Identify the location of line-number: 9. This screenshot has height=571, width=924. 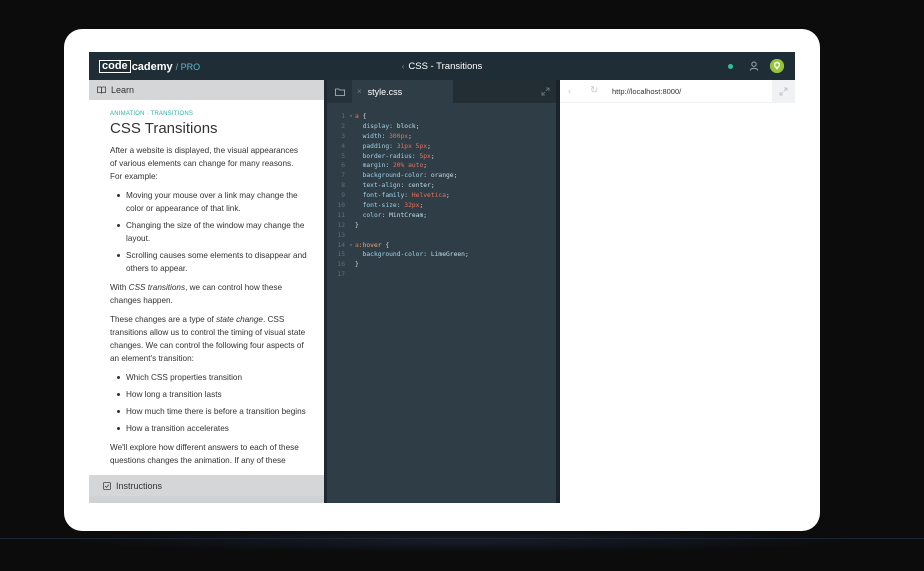
(343, 196).